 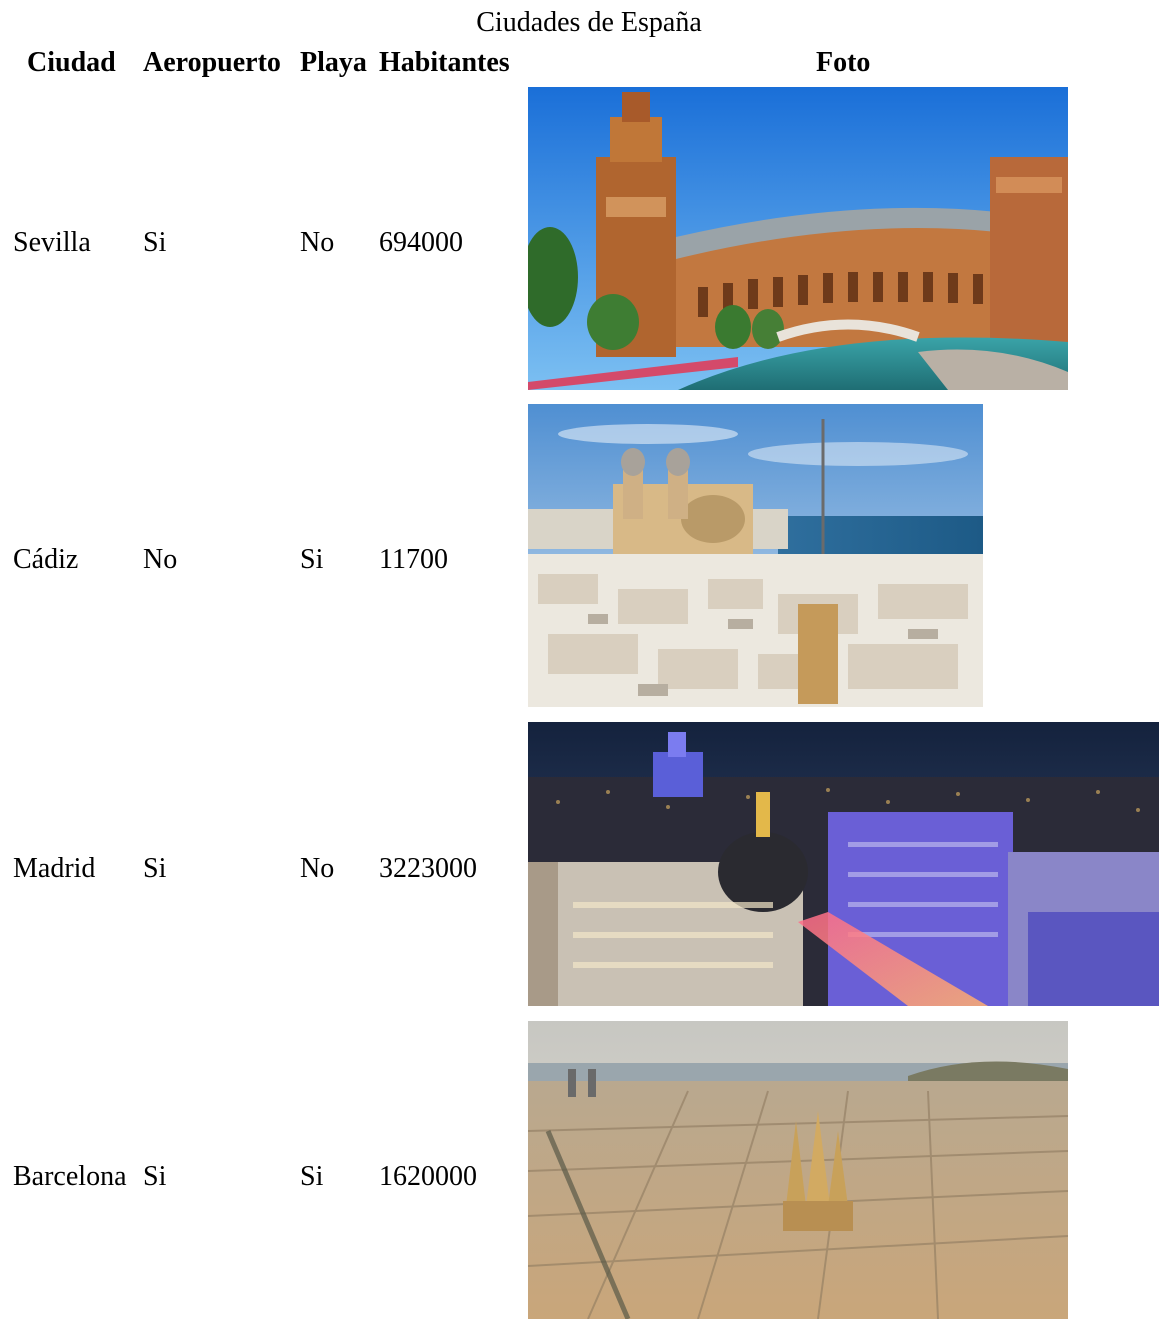 What do you see at coordinates (444, 62) in the screenshot?
I see `header-habitantes: Habitantes` at bounding box center [444, 62].